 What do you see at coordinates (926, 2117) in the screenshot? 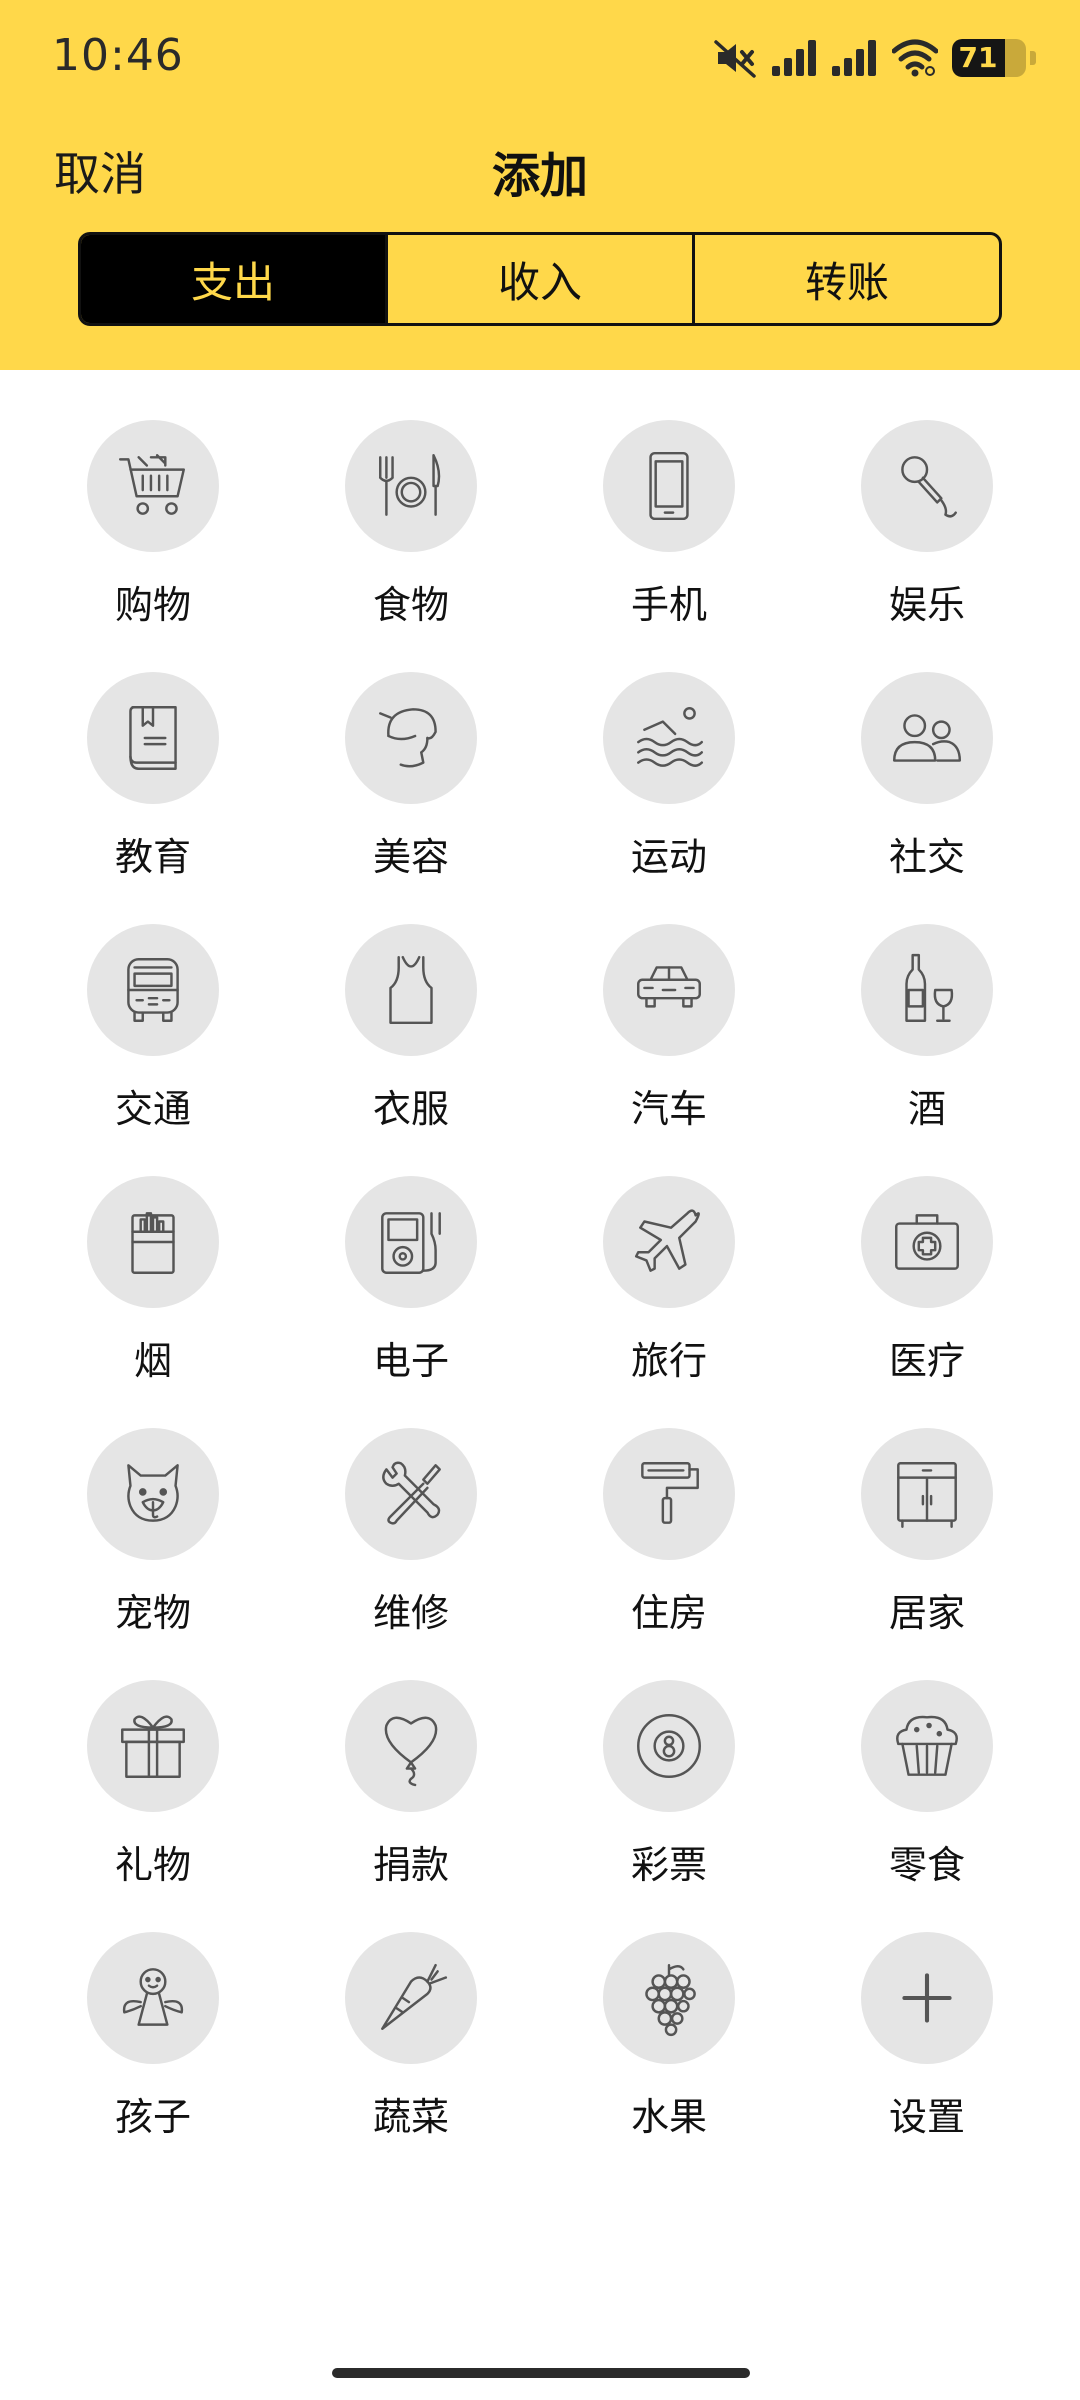
I see `category-label: 设置` at bounding box center [926, 2117].